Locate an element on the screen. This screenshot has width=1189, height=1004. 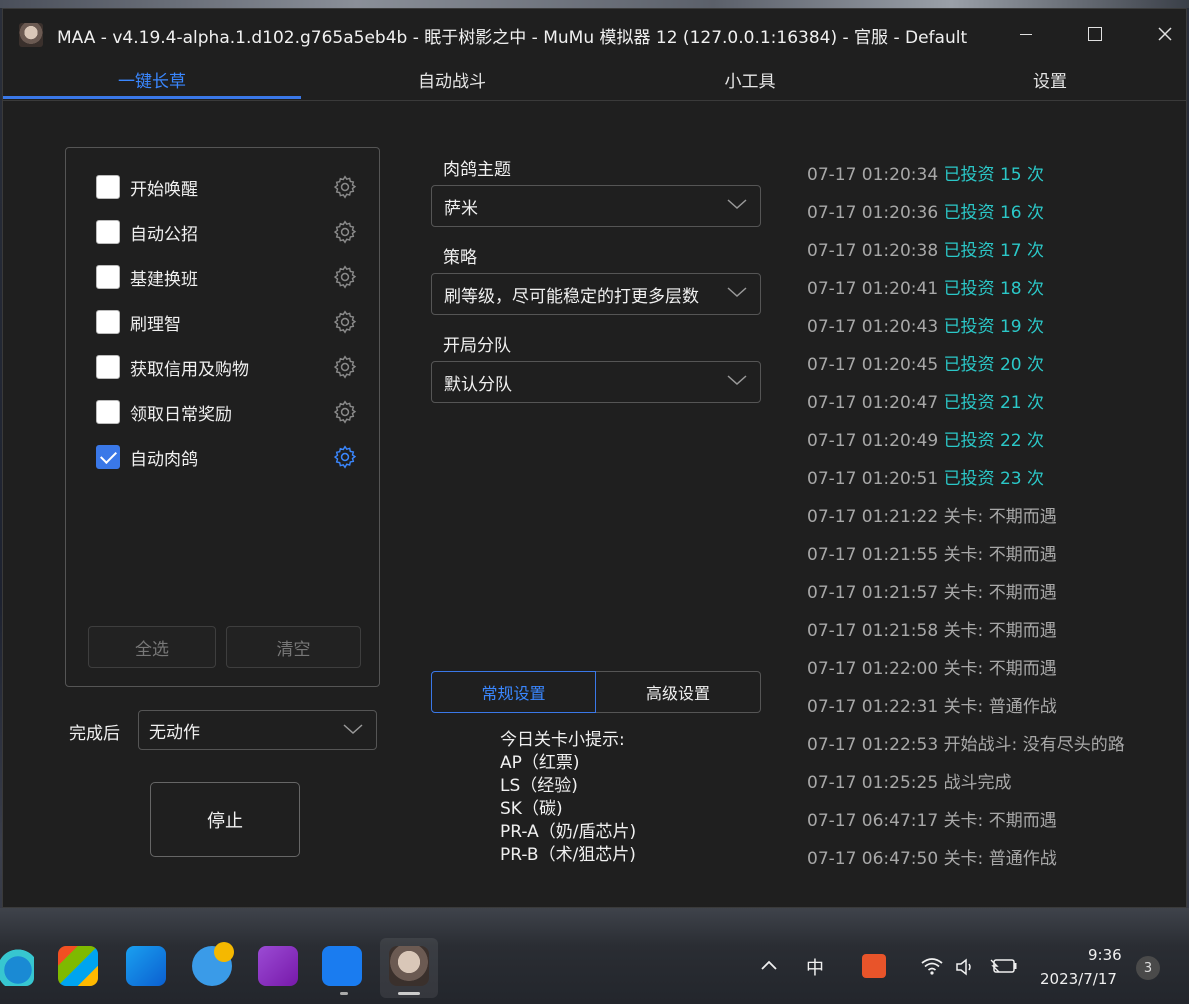
ime-indicator: 中 is located at coordinates (815, 967).